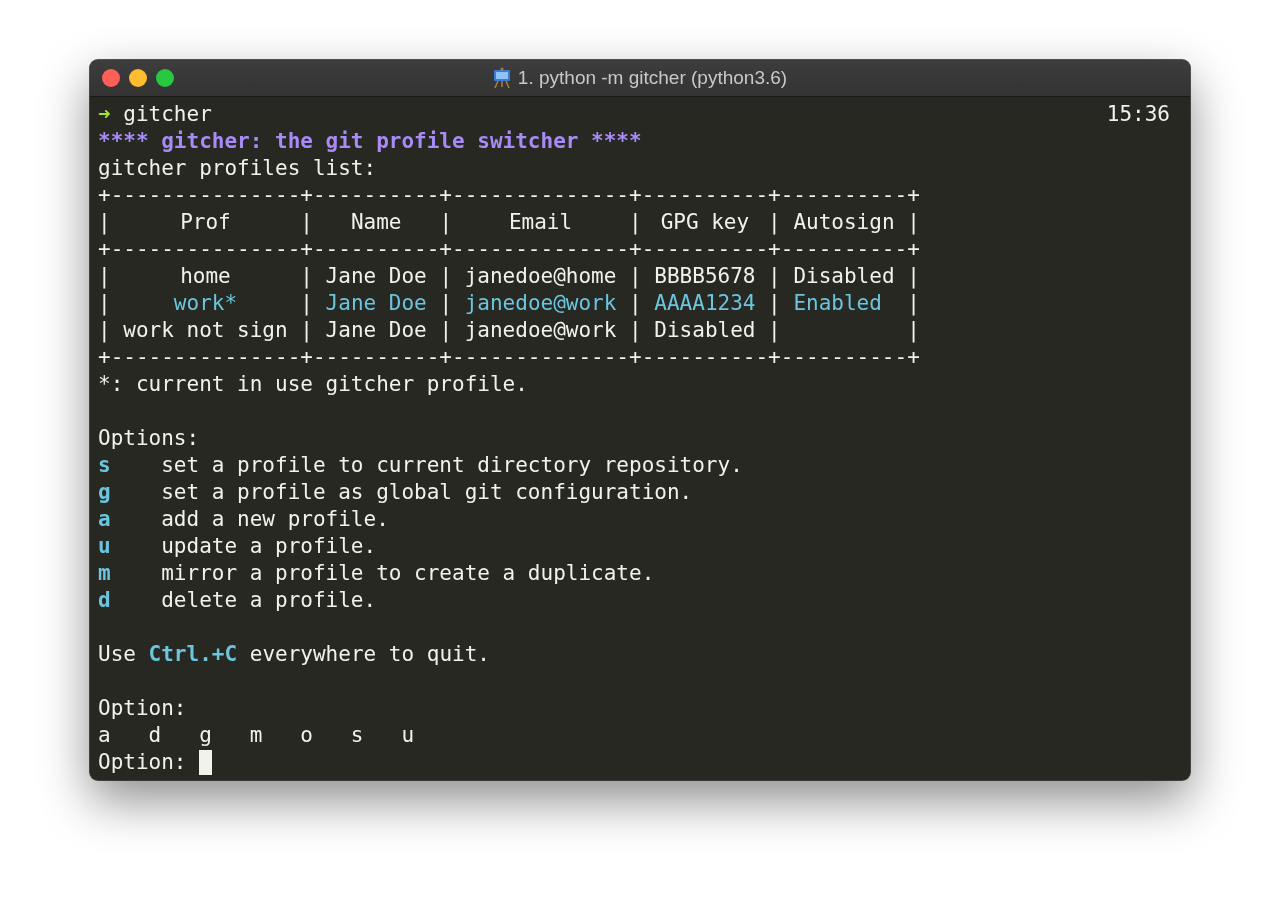 The height and width of the screenshot is (898, 1280). What do you see at coordinates (104, 546) in the screenshot?
I see `option-key: u` at bounding box center [104, 546].